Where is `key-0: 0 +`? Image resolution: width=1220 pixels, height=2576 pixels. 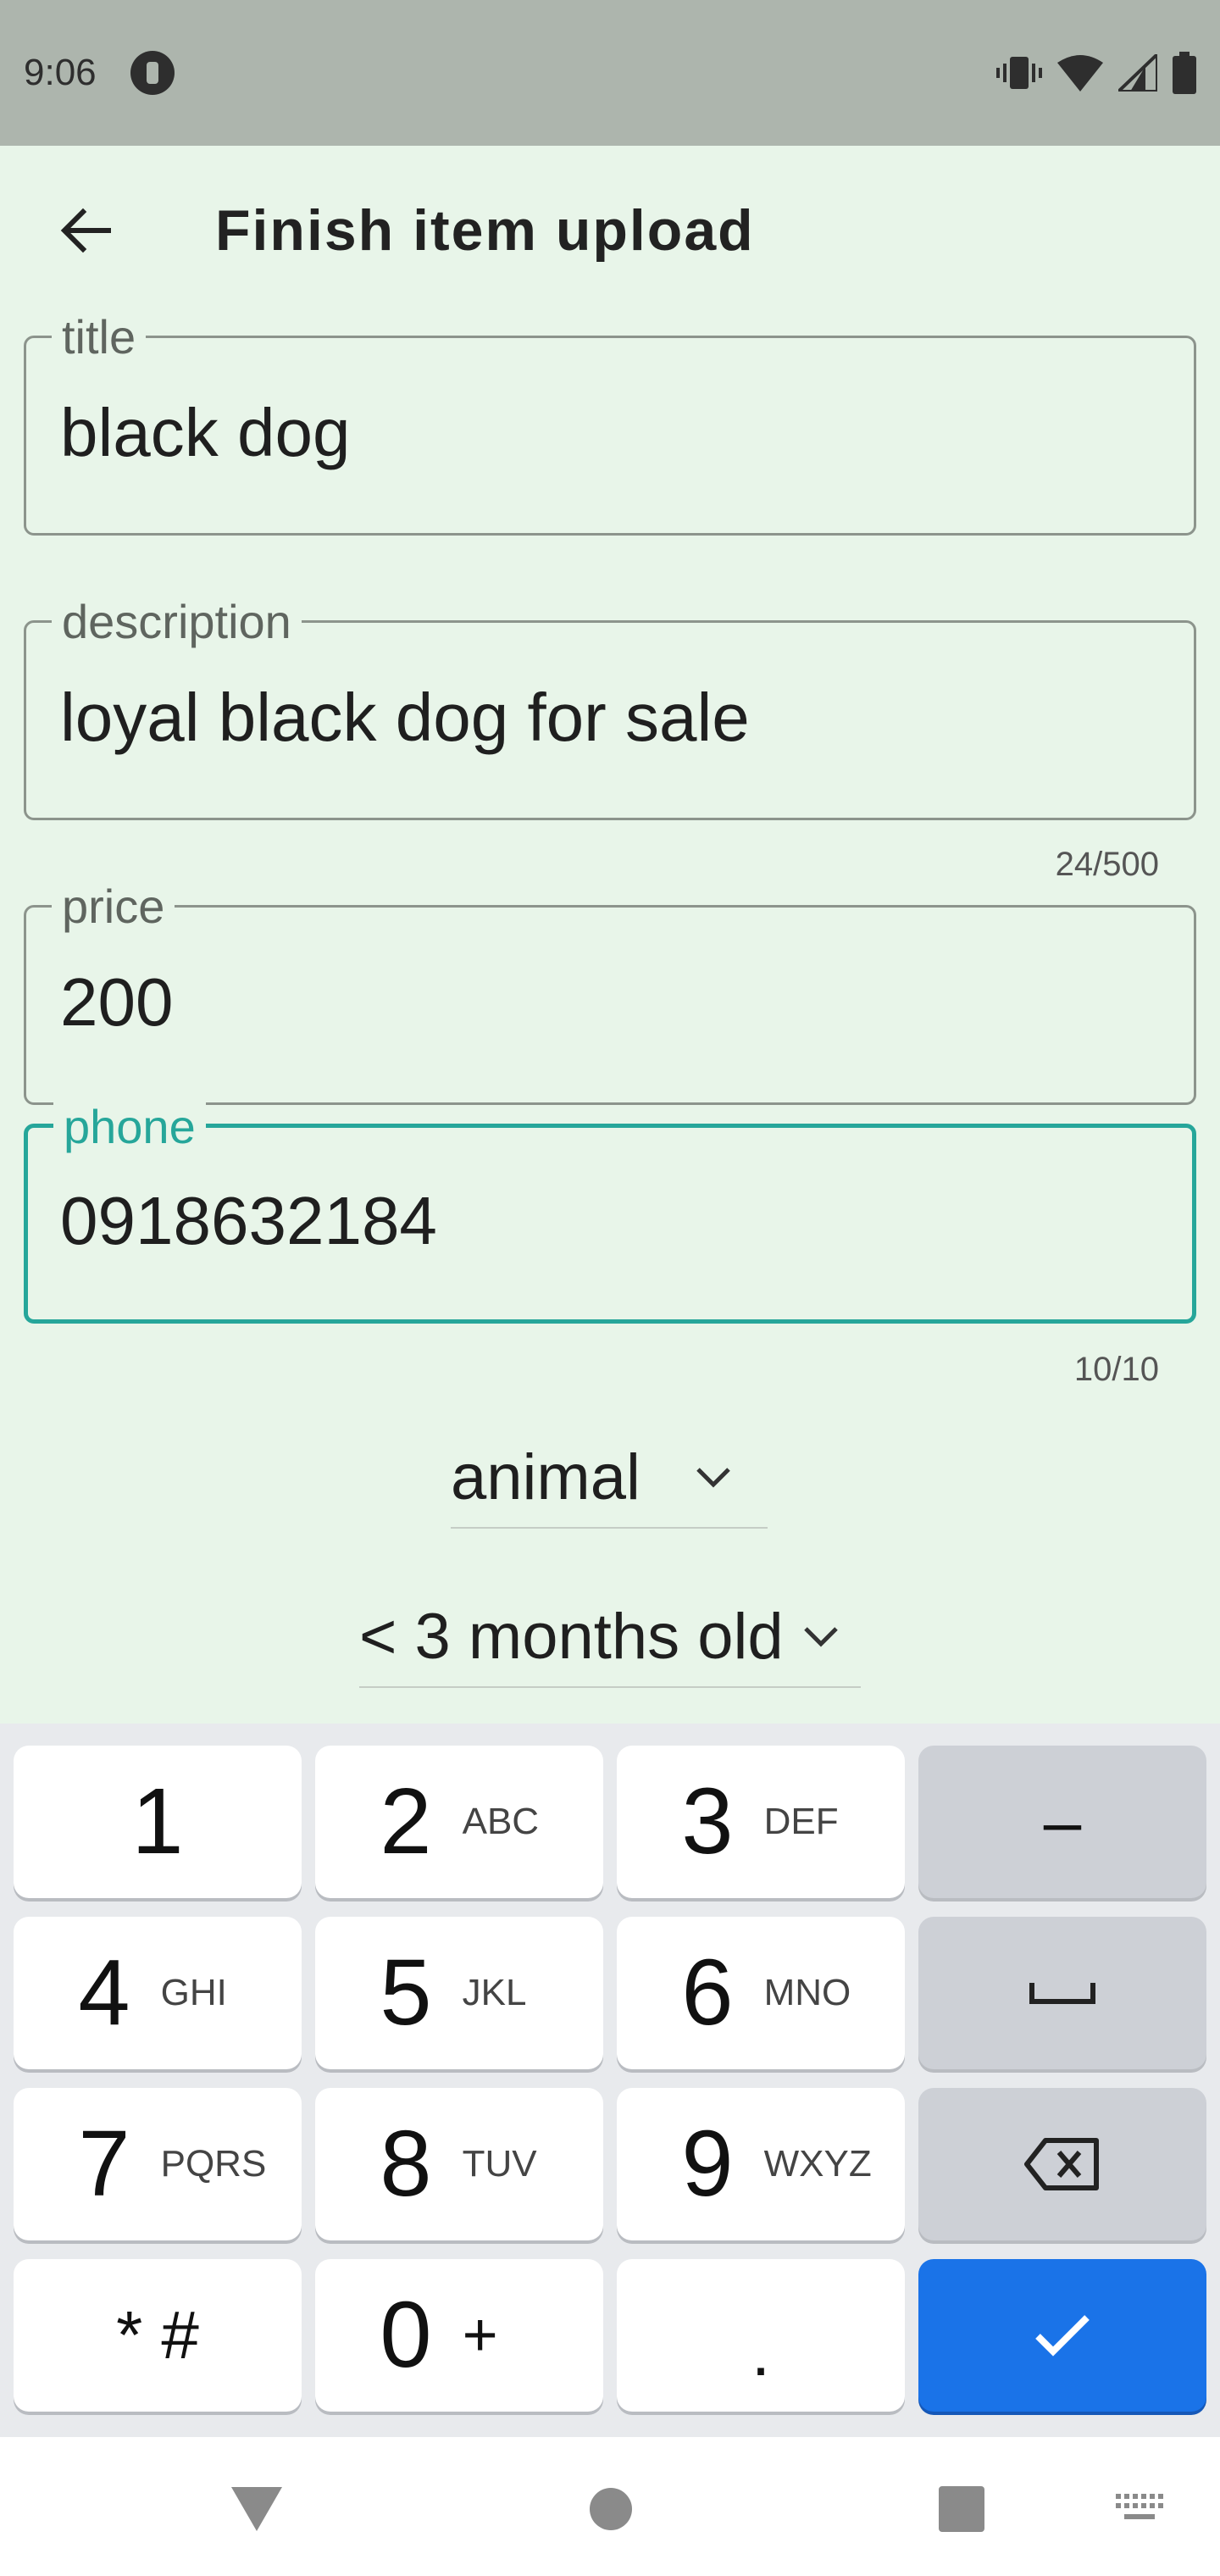 key-0: 0 + is located at coordinates (459, 2335).